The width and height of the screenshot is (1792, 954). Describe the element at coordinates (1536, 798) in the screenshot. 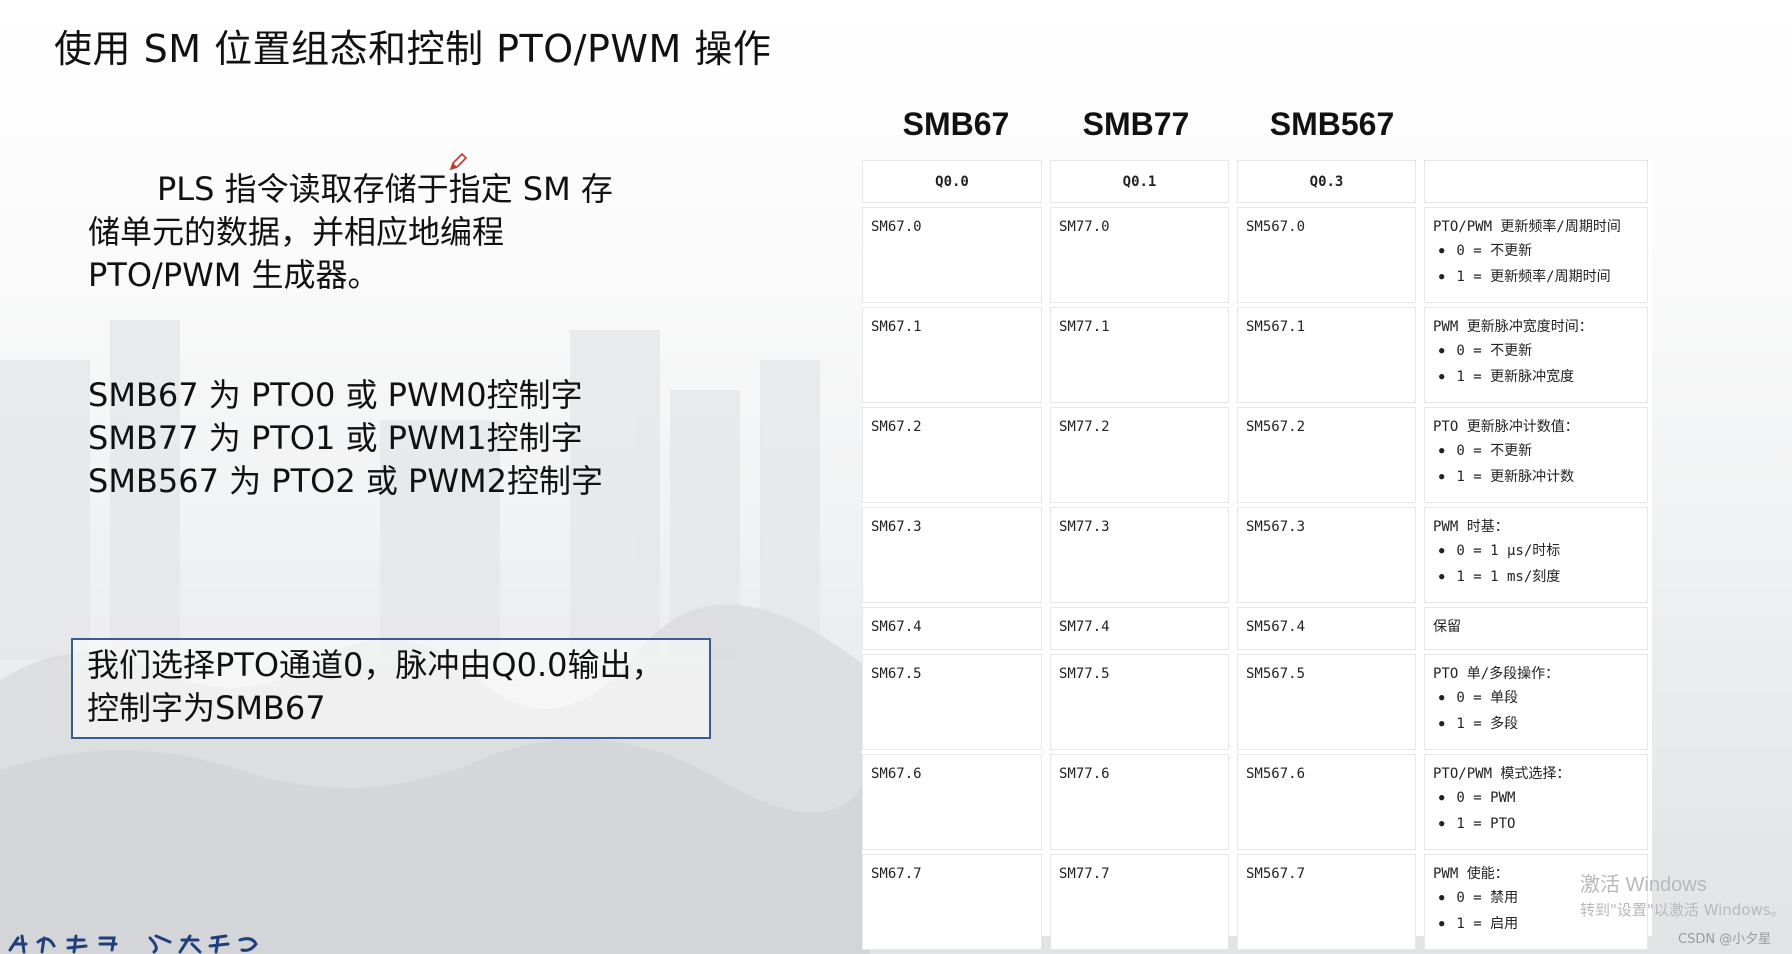

I see `bit-option-item: 0 = PWM` at that location.